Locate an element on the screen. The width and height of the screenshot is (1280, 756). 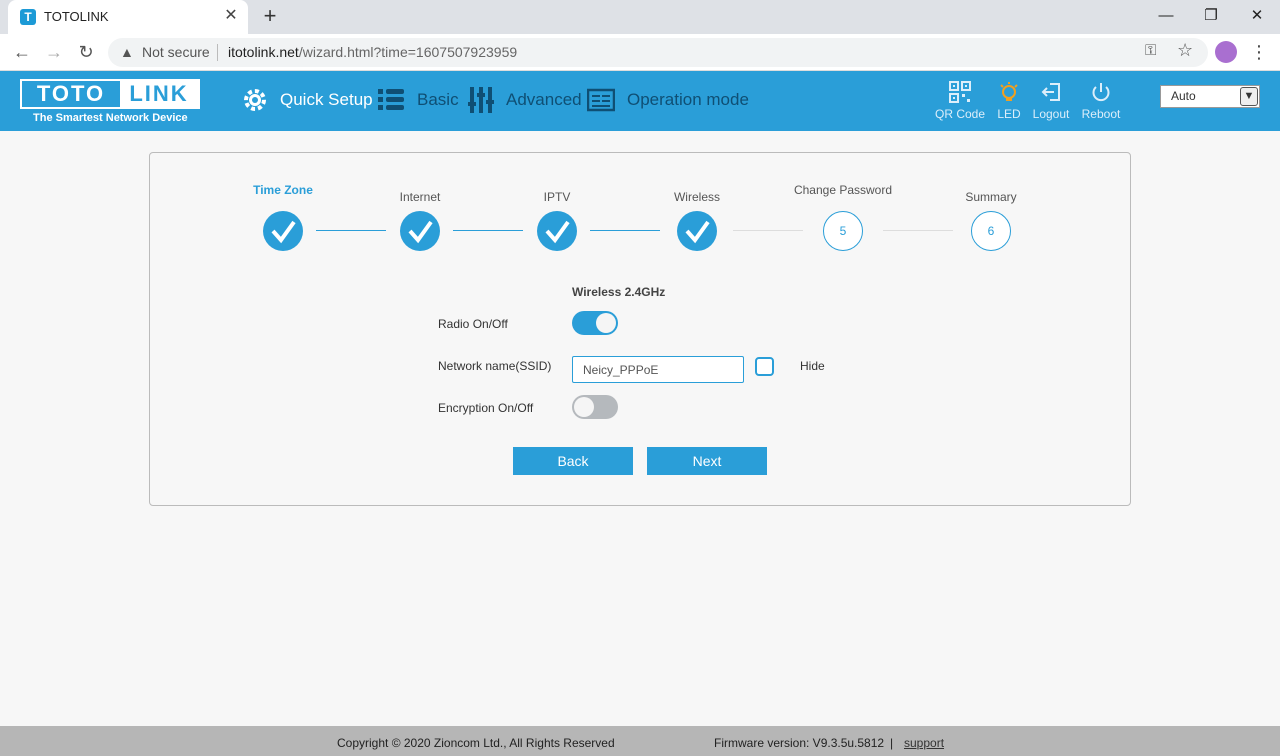
minimize-icon: — is located at coordinates (1166, 16).